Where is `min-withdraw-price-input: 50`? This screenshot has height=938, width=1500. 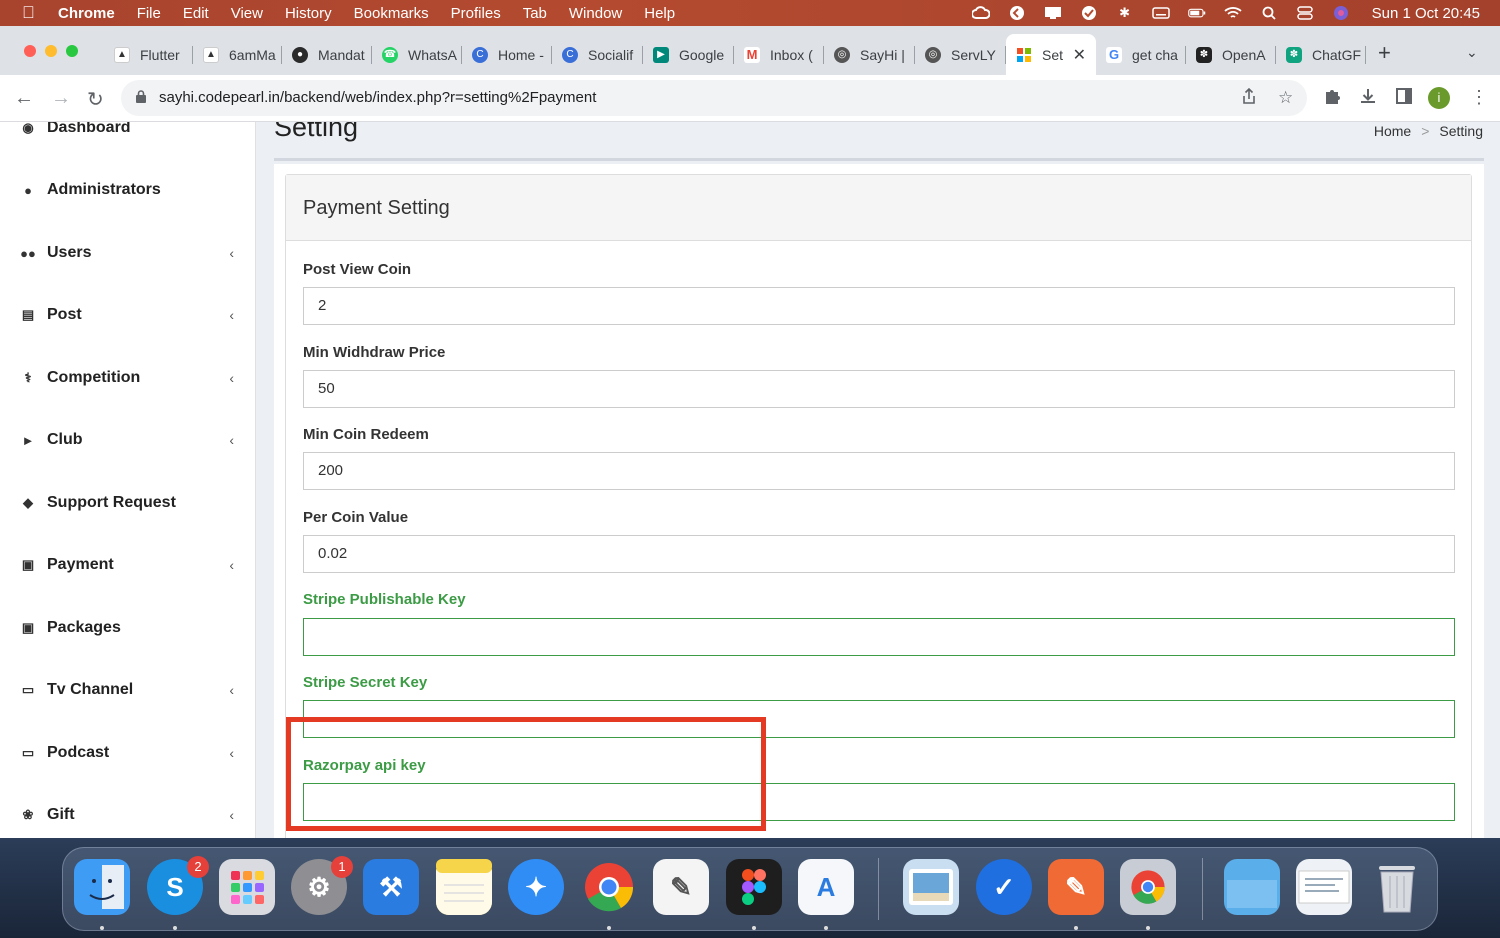
min-withdraw-price-input: 50 is located at coordinates (879, 389).